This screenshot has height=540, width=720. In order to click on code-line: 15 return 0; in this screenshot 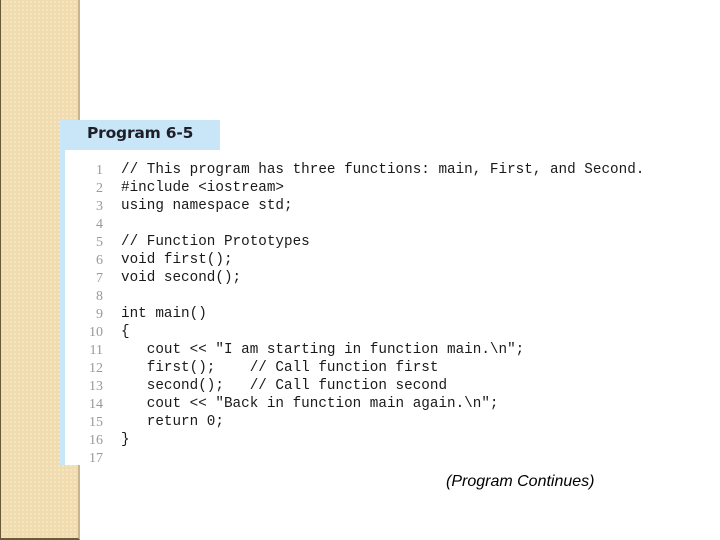, I will do `click(144, 422)`.